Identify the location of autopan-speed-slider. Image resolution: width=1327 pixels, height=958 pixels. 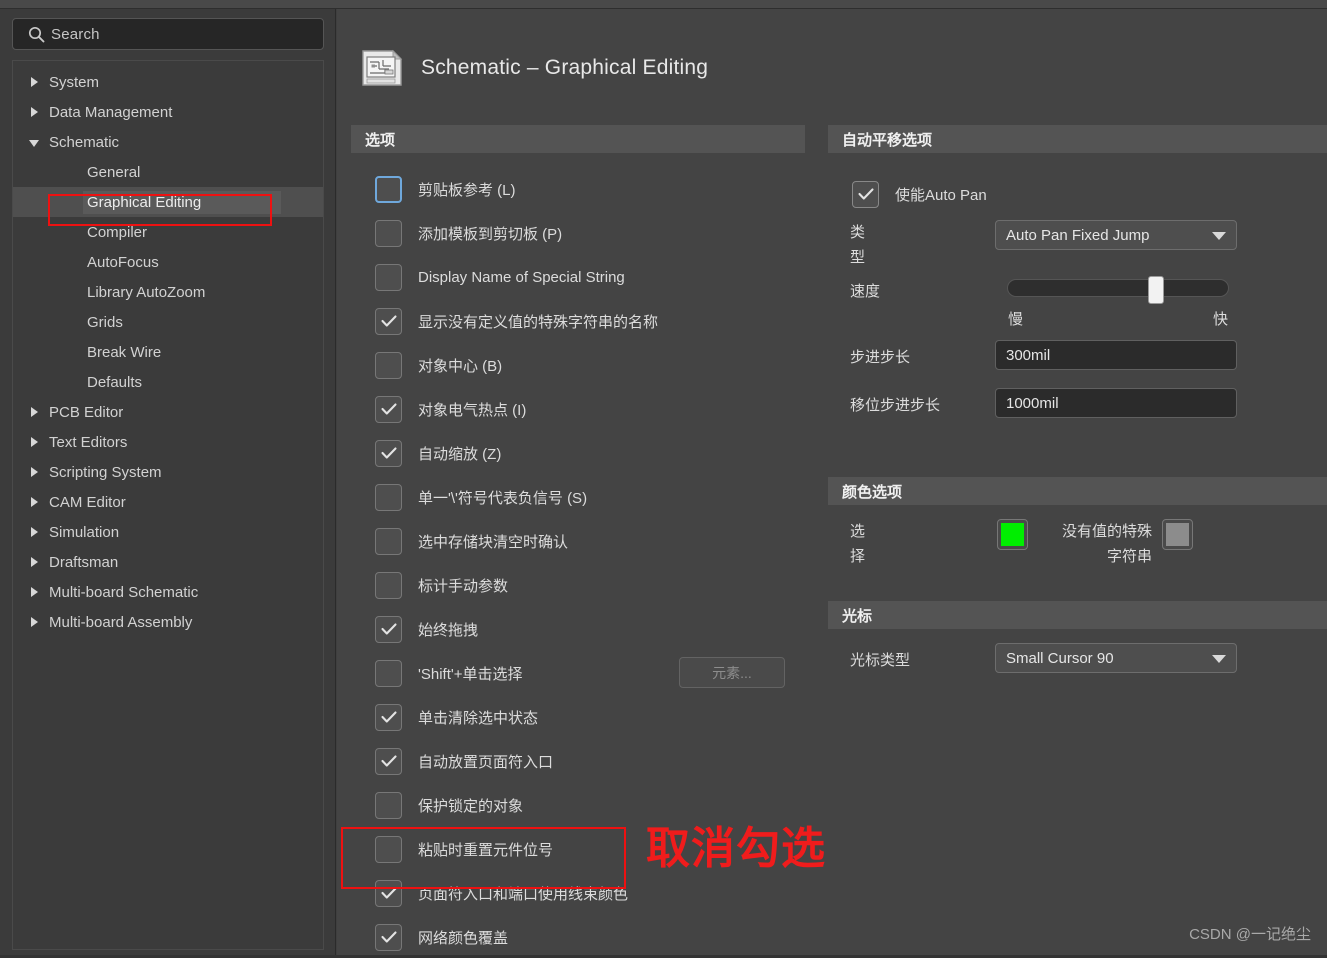
(1118, 290).